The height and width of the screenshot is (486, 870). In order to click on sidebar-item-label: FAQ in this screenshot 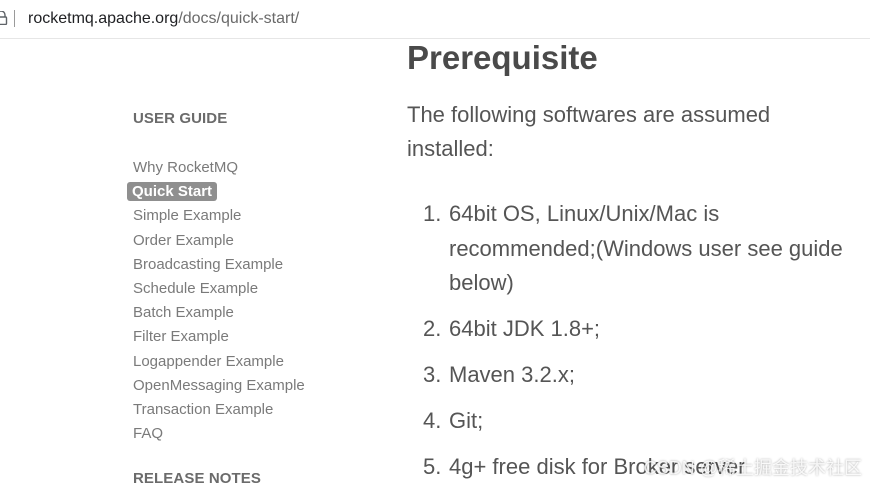, I will do `click(148, 434)`.